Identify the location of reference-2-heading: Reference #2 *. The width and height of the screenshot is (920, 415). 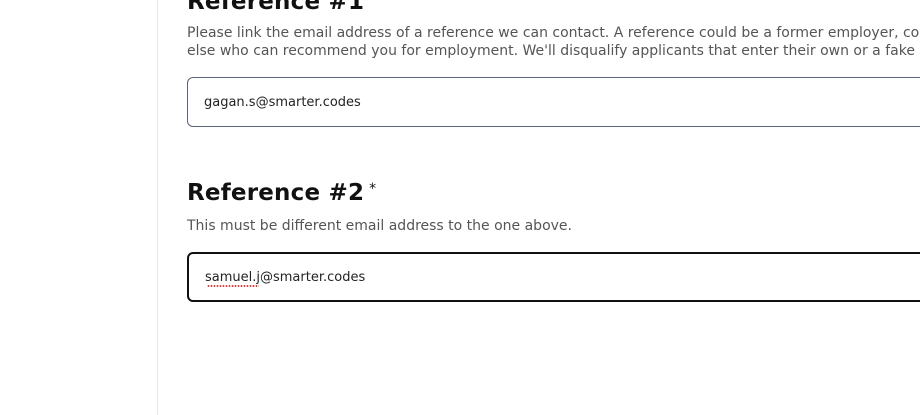
(281, 193).